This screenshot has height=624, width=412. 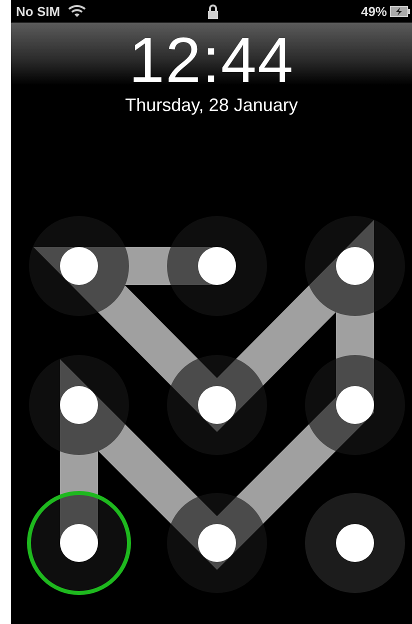 I want to click on carrier-label: No SIM, so click(x=38, y=11).